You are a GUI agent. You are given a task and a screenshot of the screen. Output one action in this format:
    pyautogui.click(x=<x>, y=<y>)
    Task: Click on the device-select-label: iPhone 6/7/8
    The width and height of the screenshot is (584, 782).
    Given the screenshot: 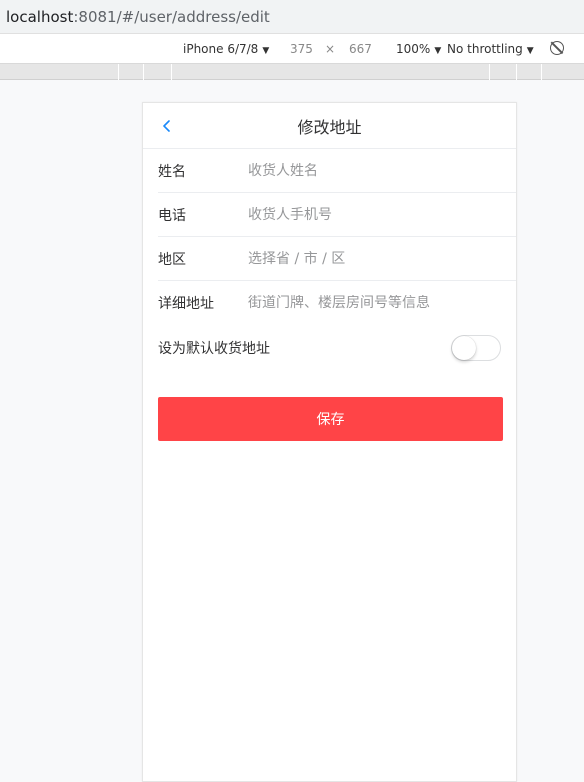 What is the action you would take?
    pyautogui.click(x=221, y=49)
    